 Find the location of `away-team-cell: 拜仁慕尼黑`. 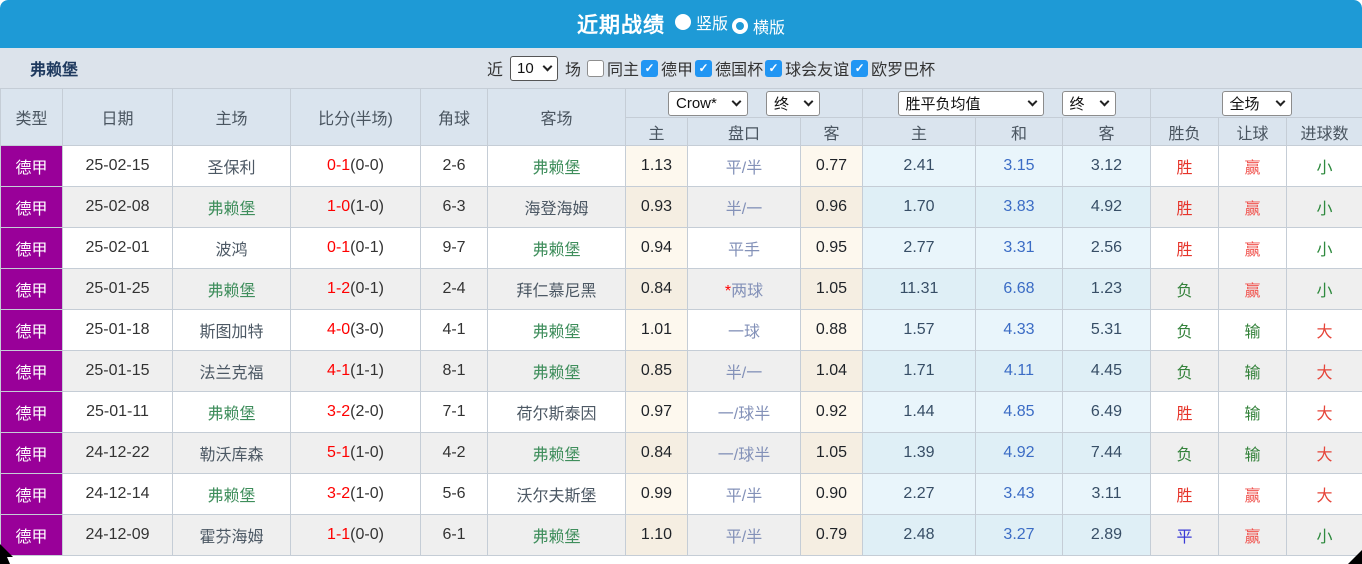

away-team-cell: 拜仁慕尼黑 is located at coordinates (556, 289).